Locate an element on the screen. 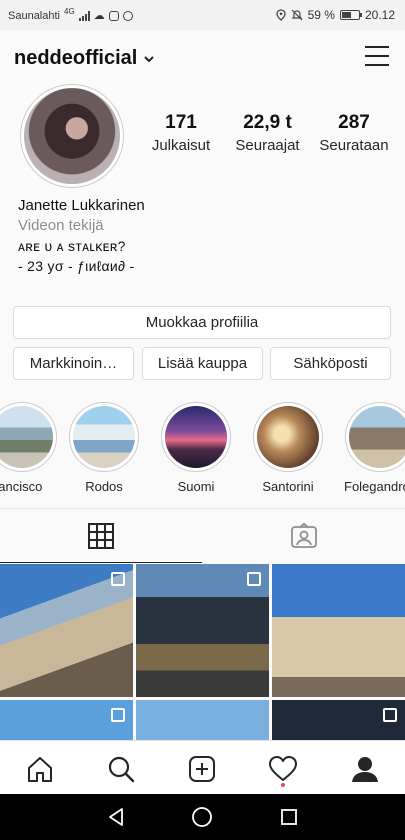 The width and height of the screenshot is (405, 840). full-name: Janette Lukkarinen is located at coordinates (81, 205).